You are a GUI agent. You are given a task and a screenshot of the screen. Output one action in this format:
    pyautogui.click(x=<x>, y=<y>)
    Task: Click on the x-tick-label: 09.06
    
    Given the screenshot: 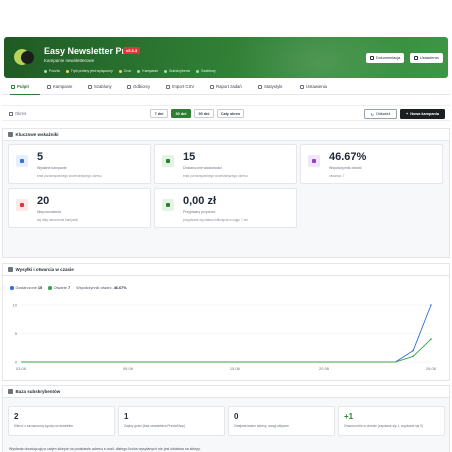 What is the action you would take?
    pyautogui.click(x=128, y=368)
    